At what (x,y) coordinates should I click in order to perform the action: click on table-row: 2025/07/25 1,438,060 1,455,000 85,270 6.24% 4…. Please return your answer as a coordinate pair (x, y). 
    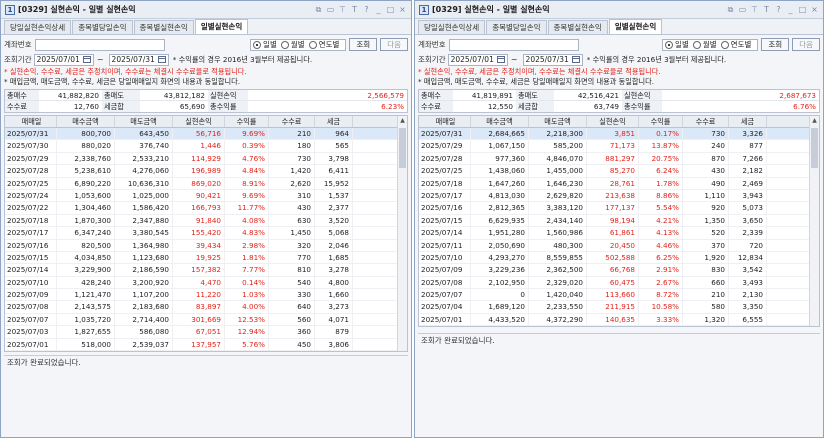
    Looking at the image, I should click on (619, 171).